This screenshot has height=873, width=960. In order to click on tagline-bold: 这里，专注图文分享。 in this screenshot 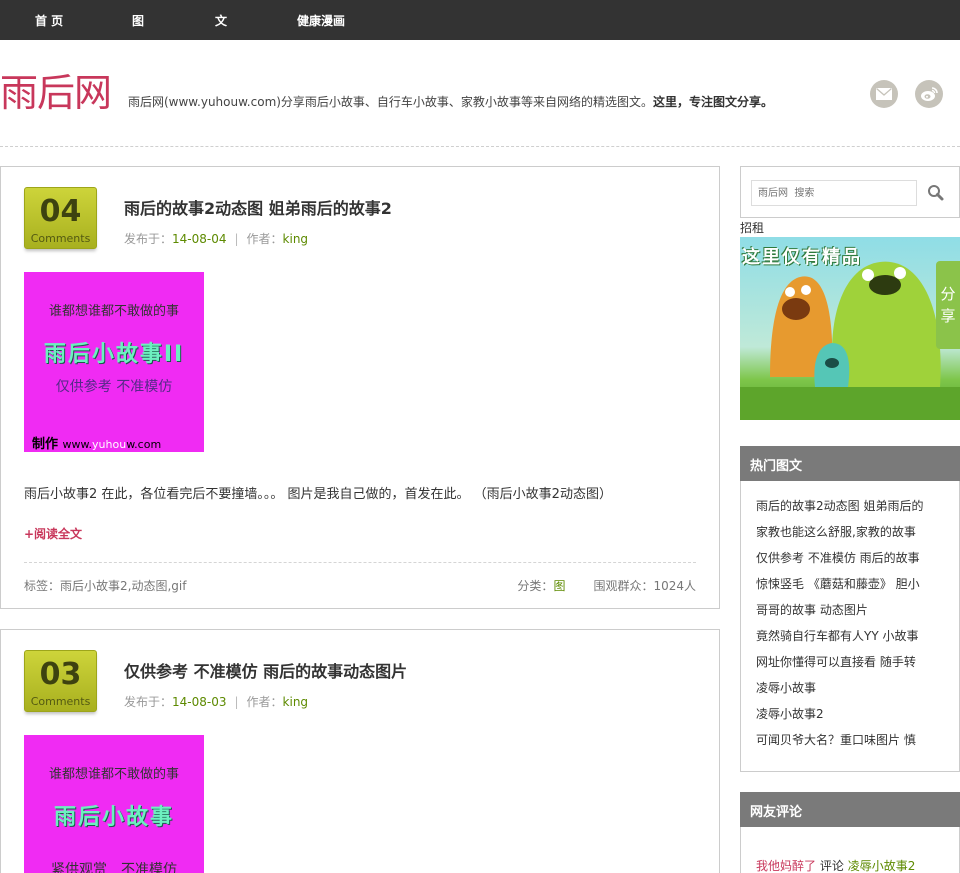, I will do `click(712, 102)`.